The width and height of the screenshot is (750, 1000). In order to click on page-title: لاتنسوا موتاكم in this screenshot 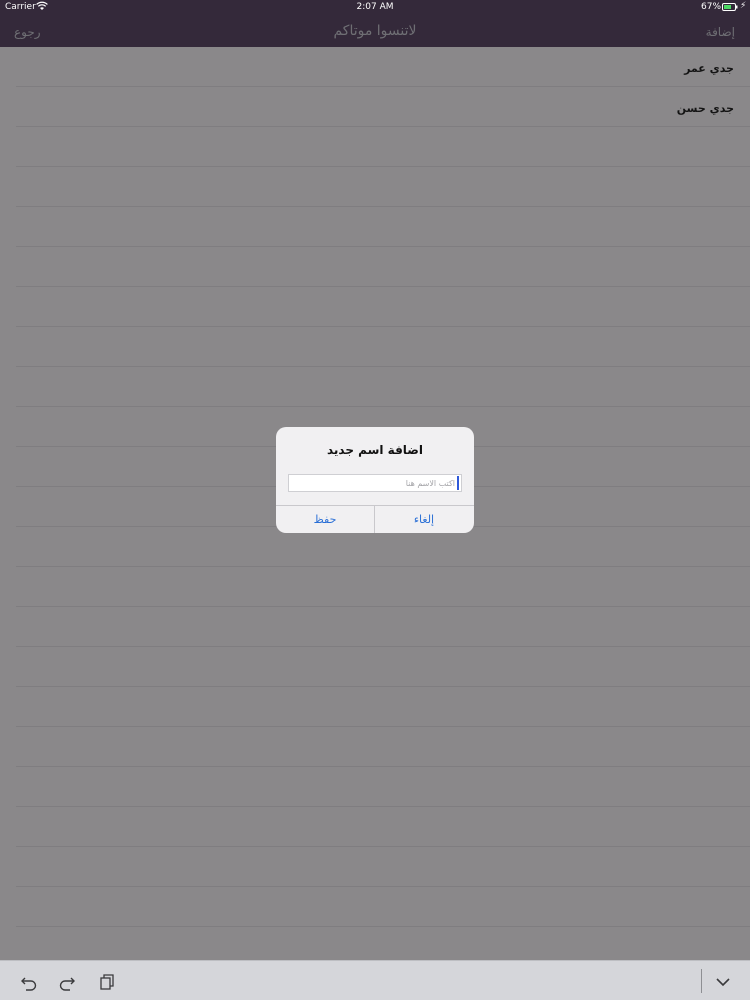, I will do `click(375, 31)`.